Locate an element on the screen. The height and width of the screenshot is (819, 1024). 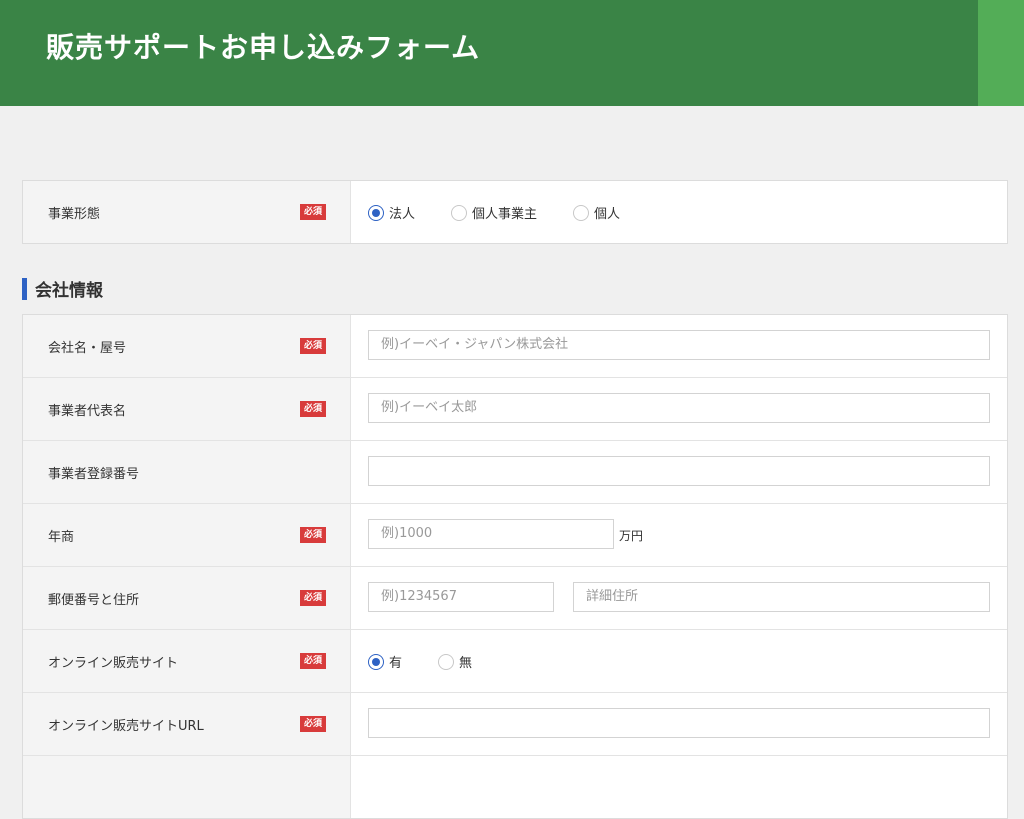
field-cell: 例)1000 万円 is located at coordinates (679, 535).